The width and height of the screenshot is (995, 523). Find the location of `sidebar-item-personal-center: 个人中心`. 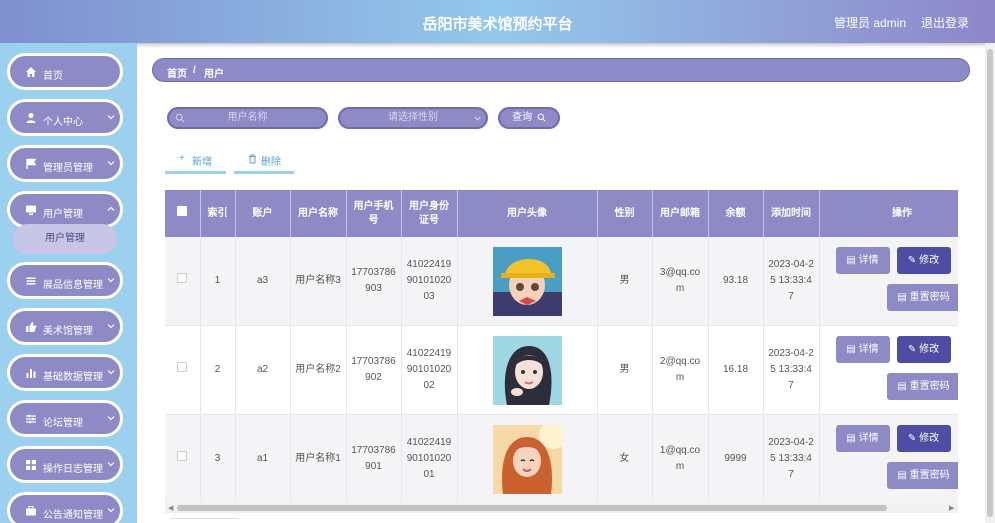

sidebar-item-personal-center: 个人中心 is located at coordinates (65, 117).